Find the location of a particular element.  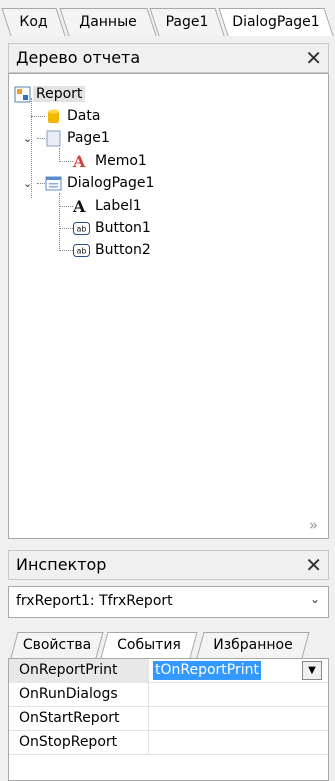

event-value-editor: tOnReportPrint is located at coordinates (207, 670).